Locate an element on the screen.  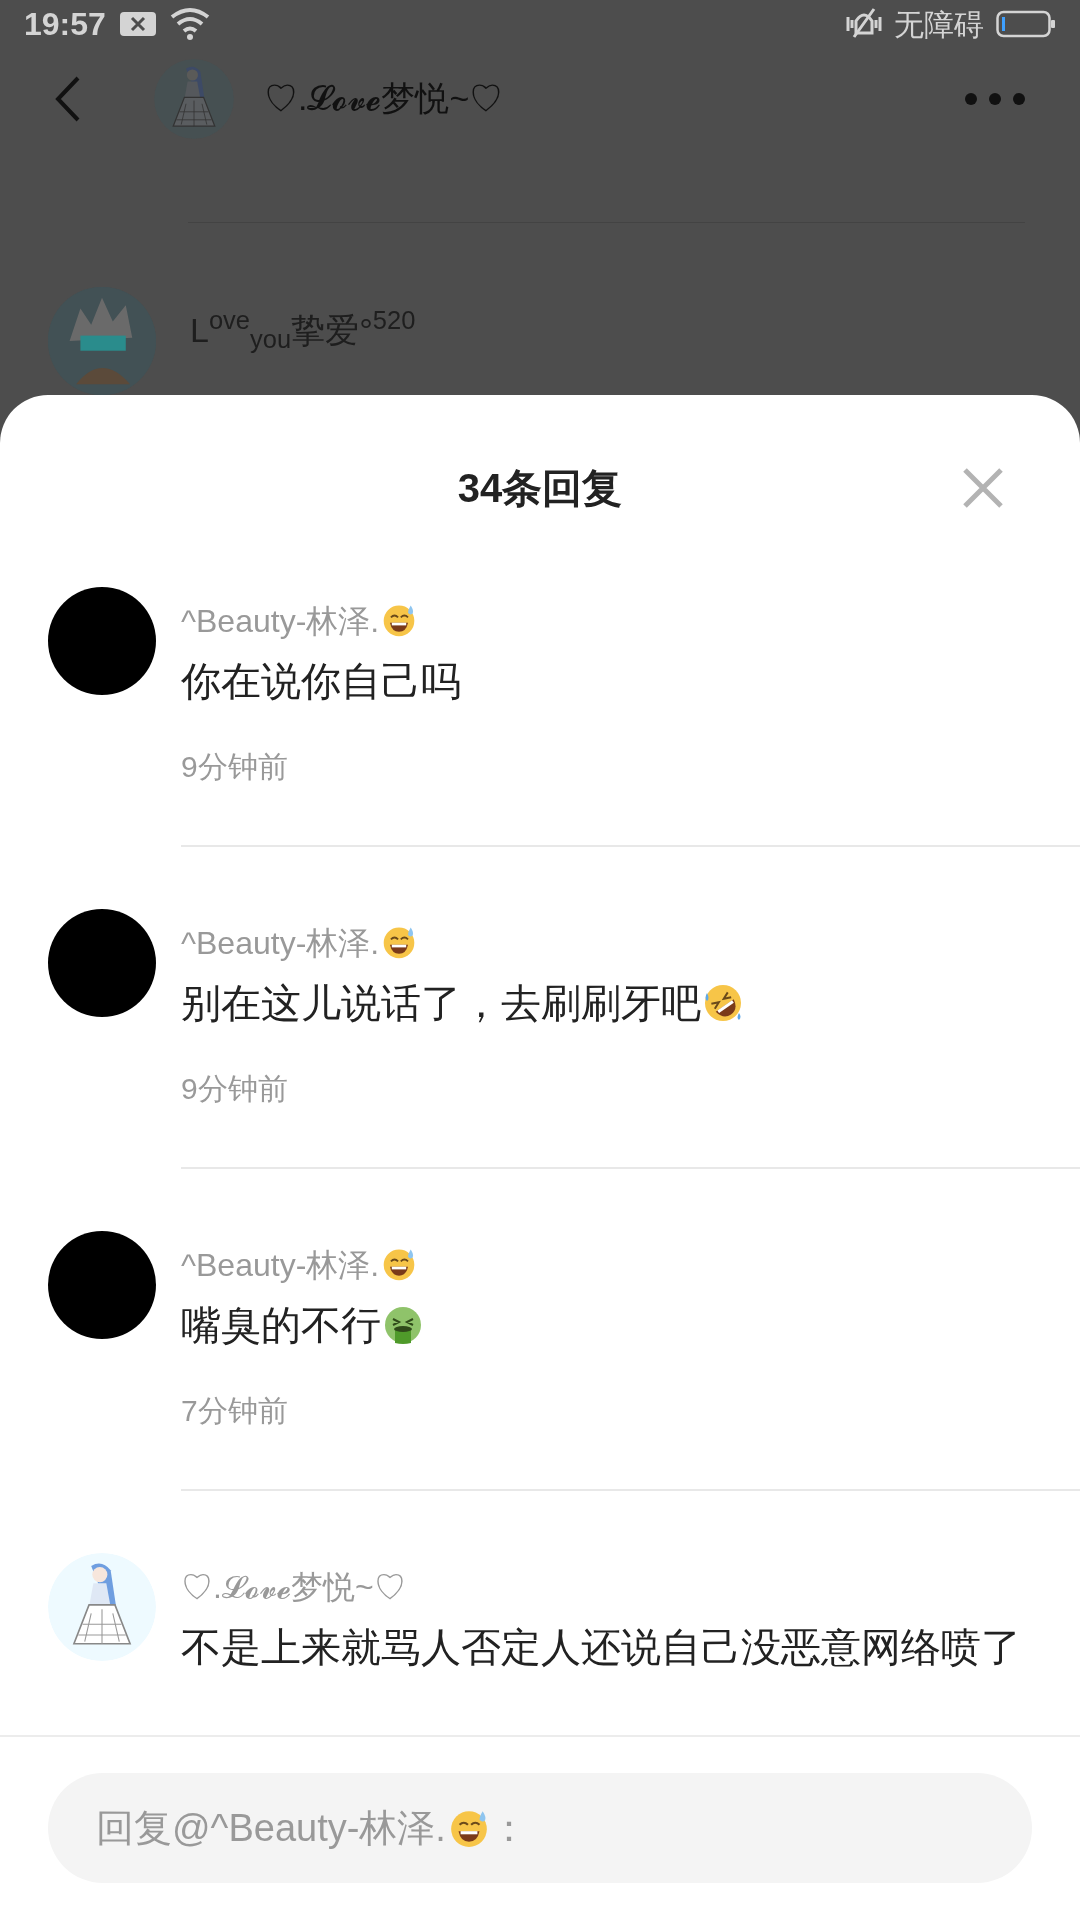
reply-input-field: 回复@^Beauty-林泽. ： is located at coordinates (540, 1828).